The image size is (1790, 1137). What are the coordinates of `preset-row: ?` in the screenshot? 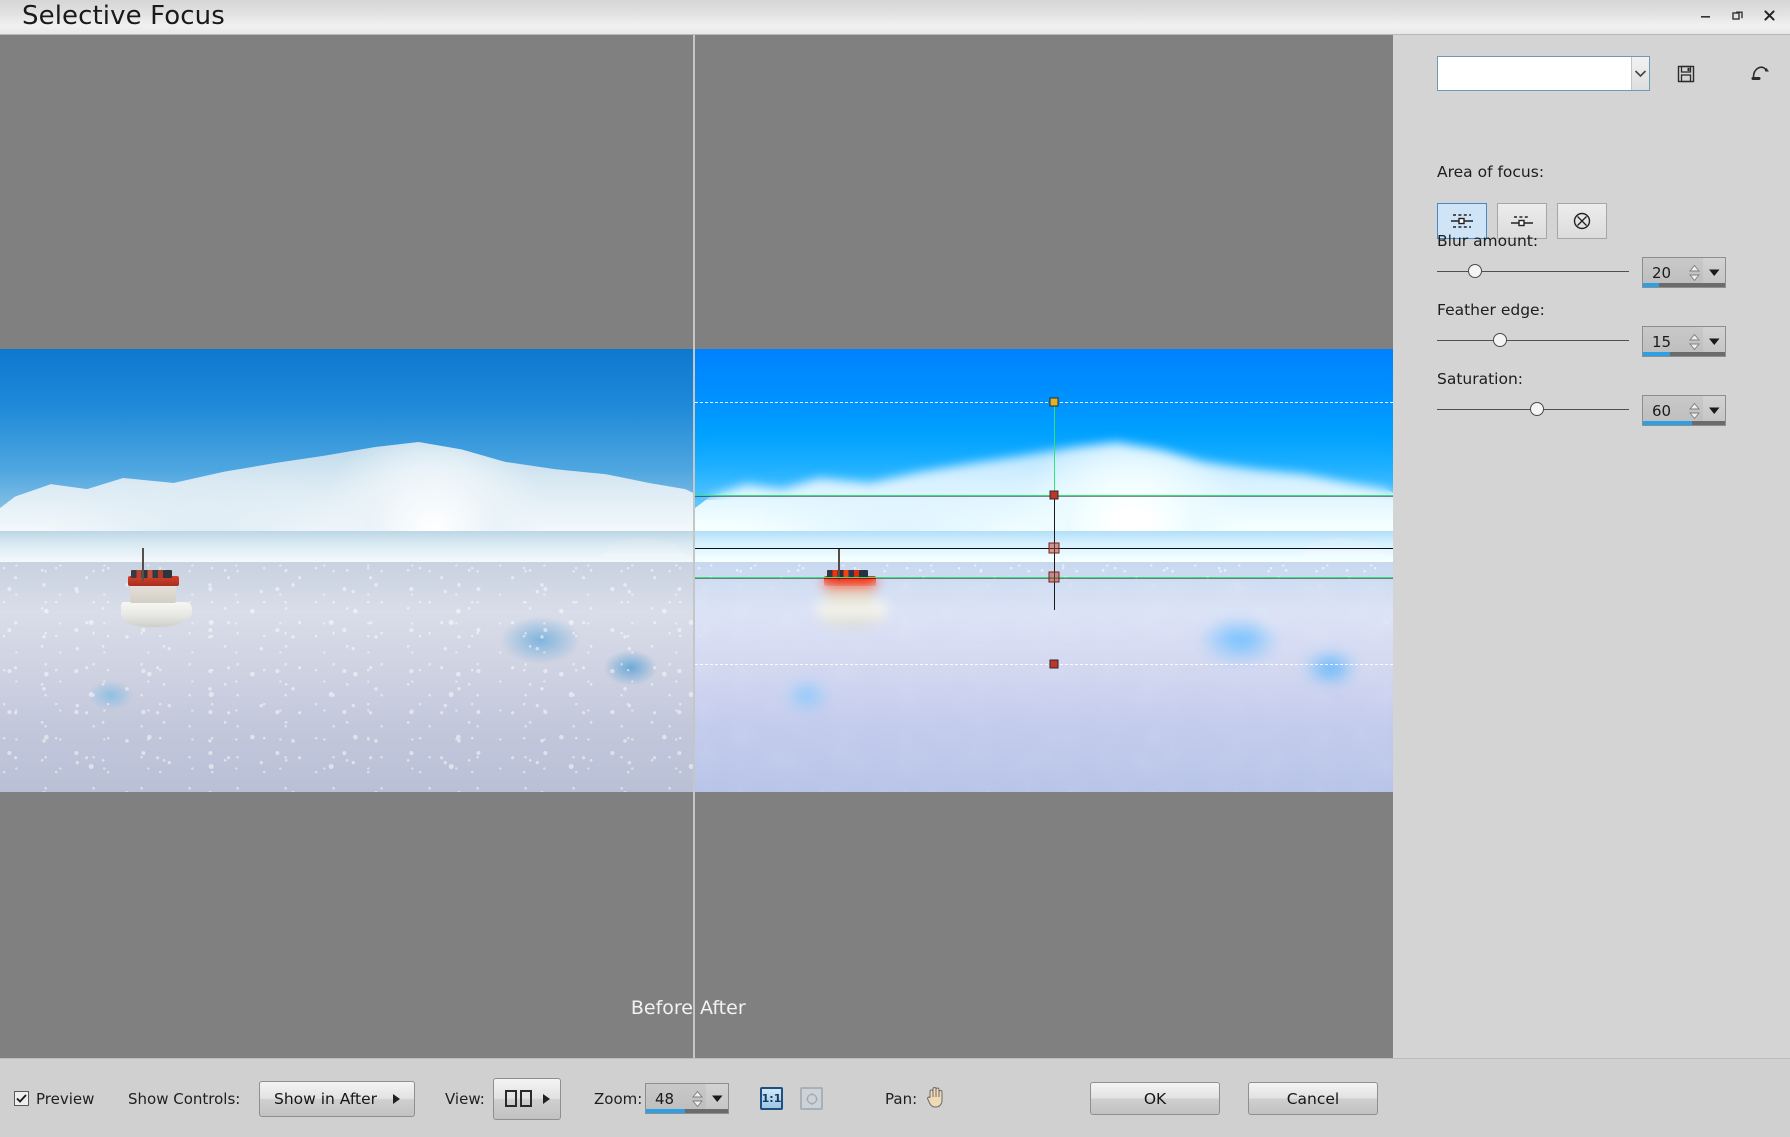 It's located at (1613, 73).